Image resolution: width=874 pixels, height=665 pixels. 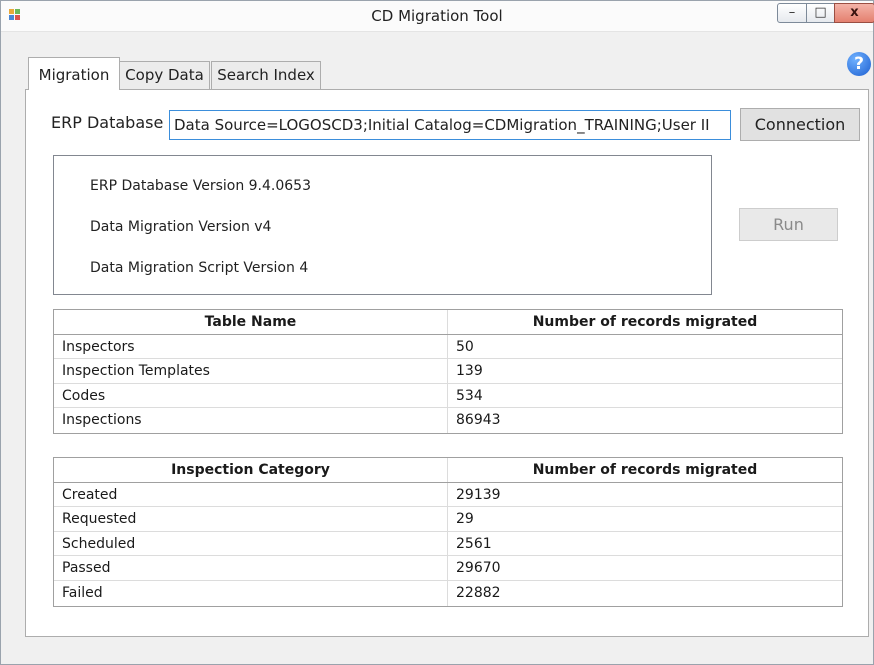 I want to click on connection-button: Connection, so click(x=800, y=124).